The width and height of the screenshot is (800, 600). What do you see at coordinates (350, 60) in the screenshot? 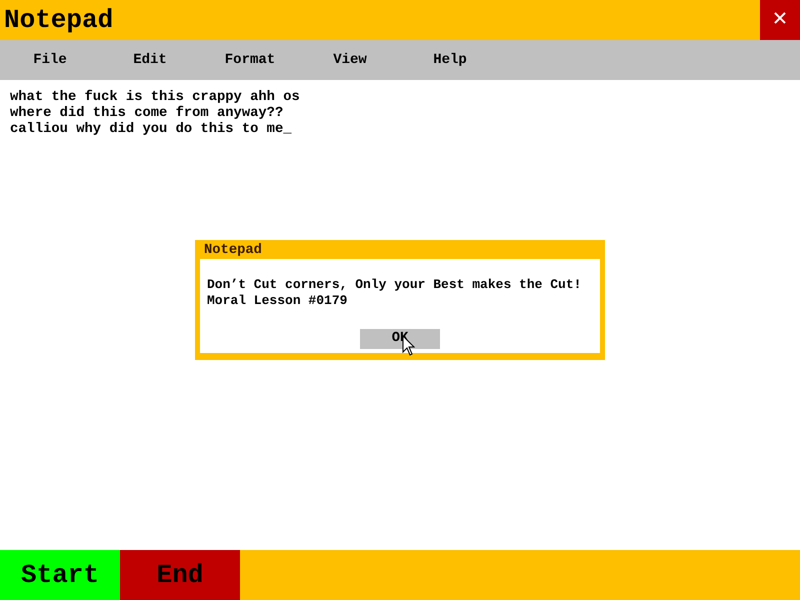
I see `menu-item: View` at bounding box center [350, 60].